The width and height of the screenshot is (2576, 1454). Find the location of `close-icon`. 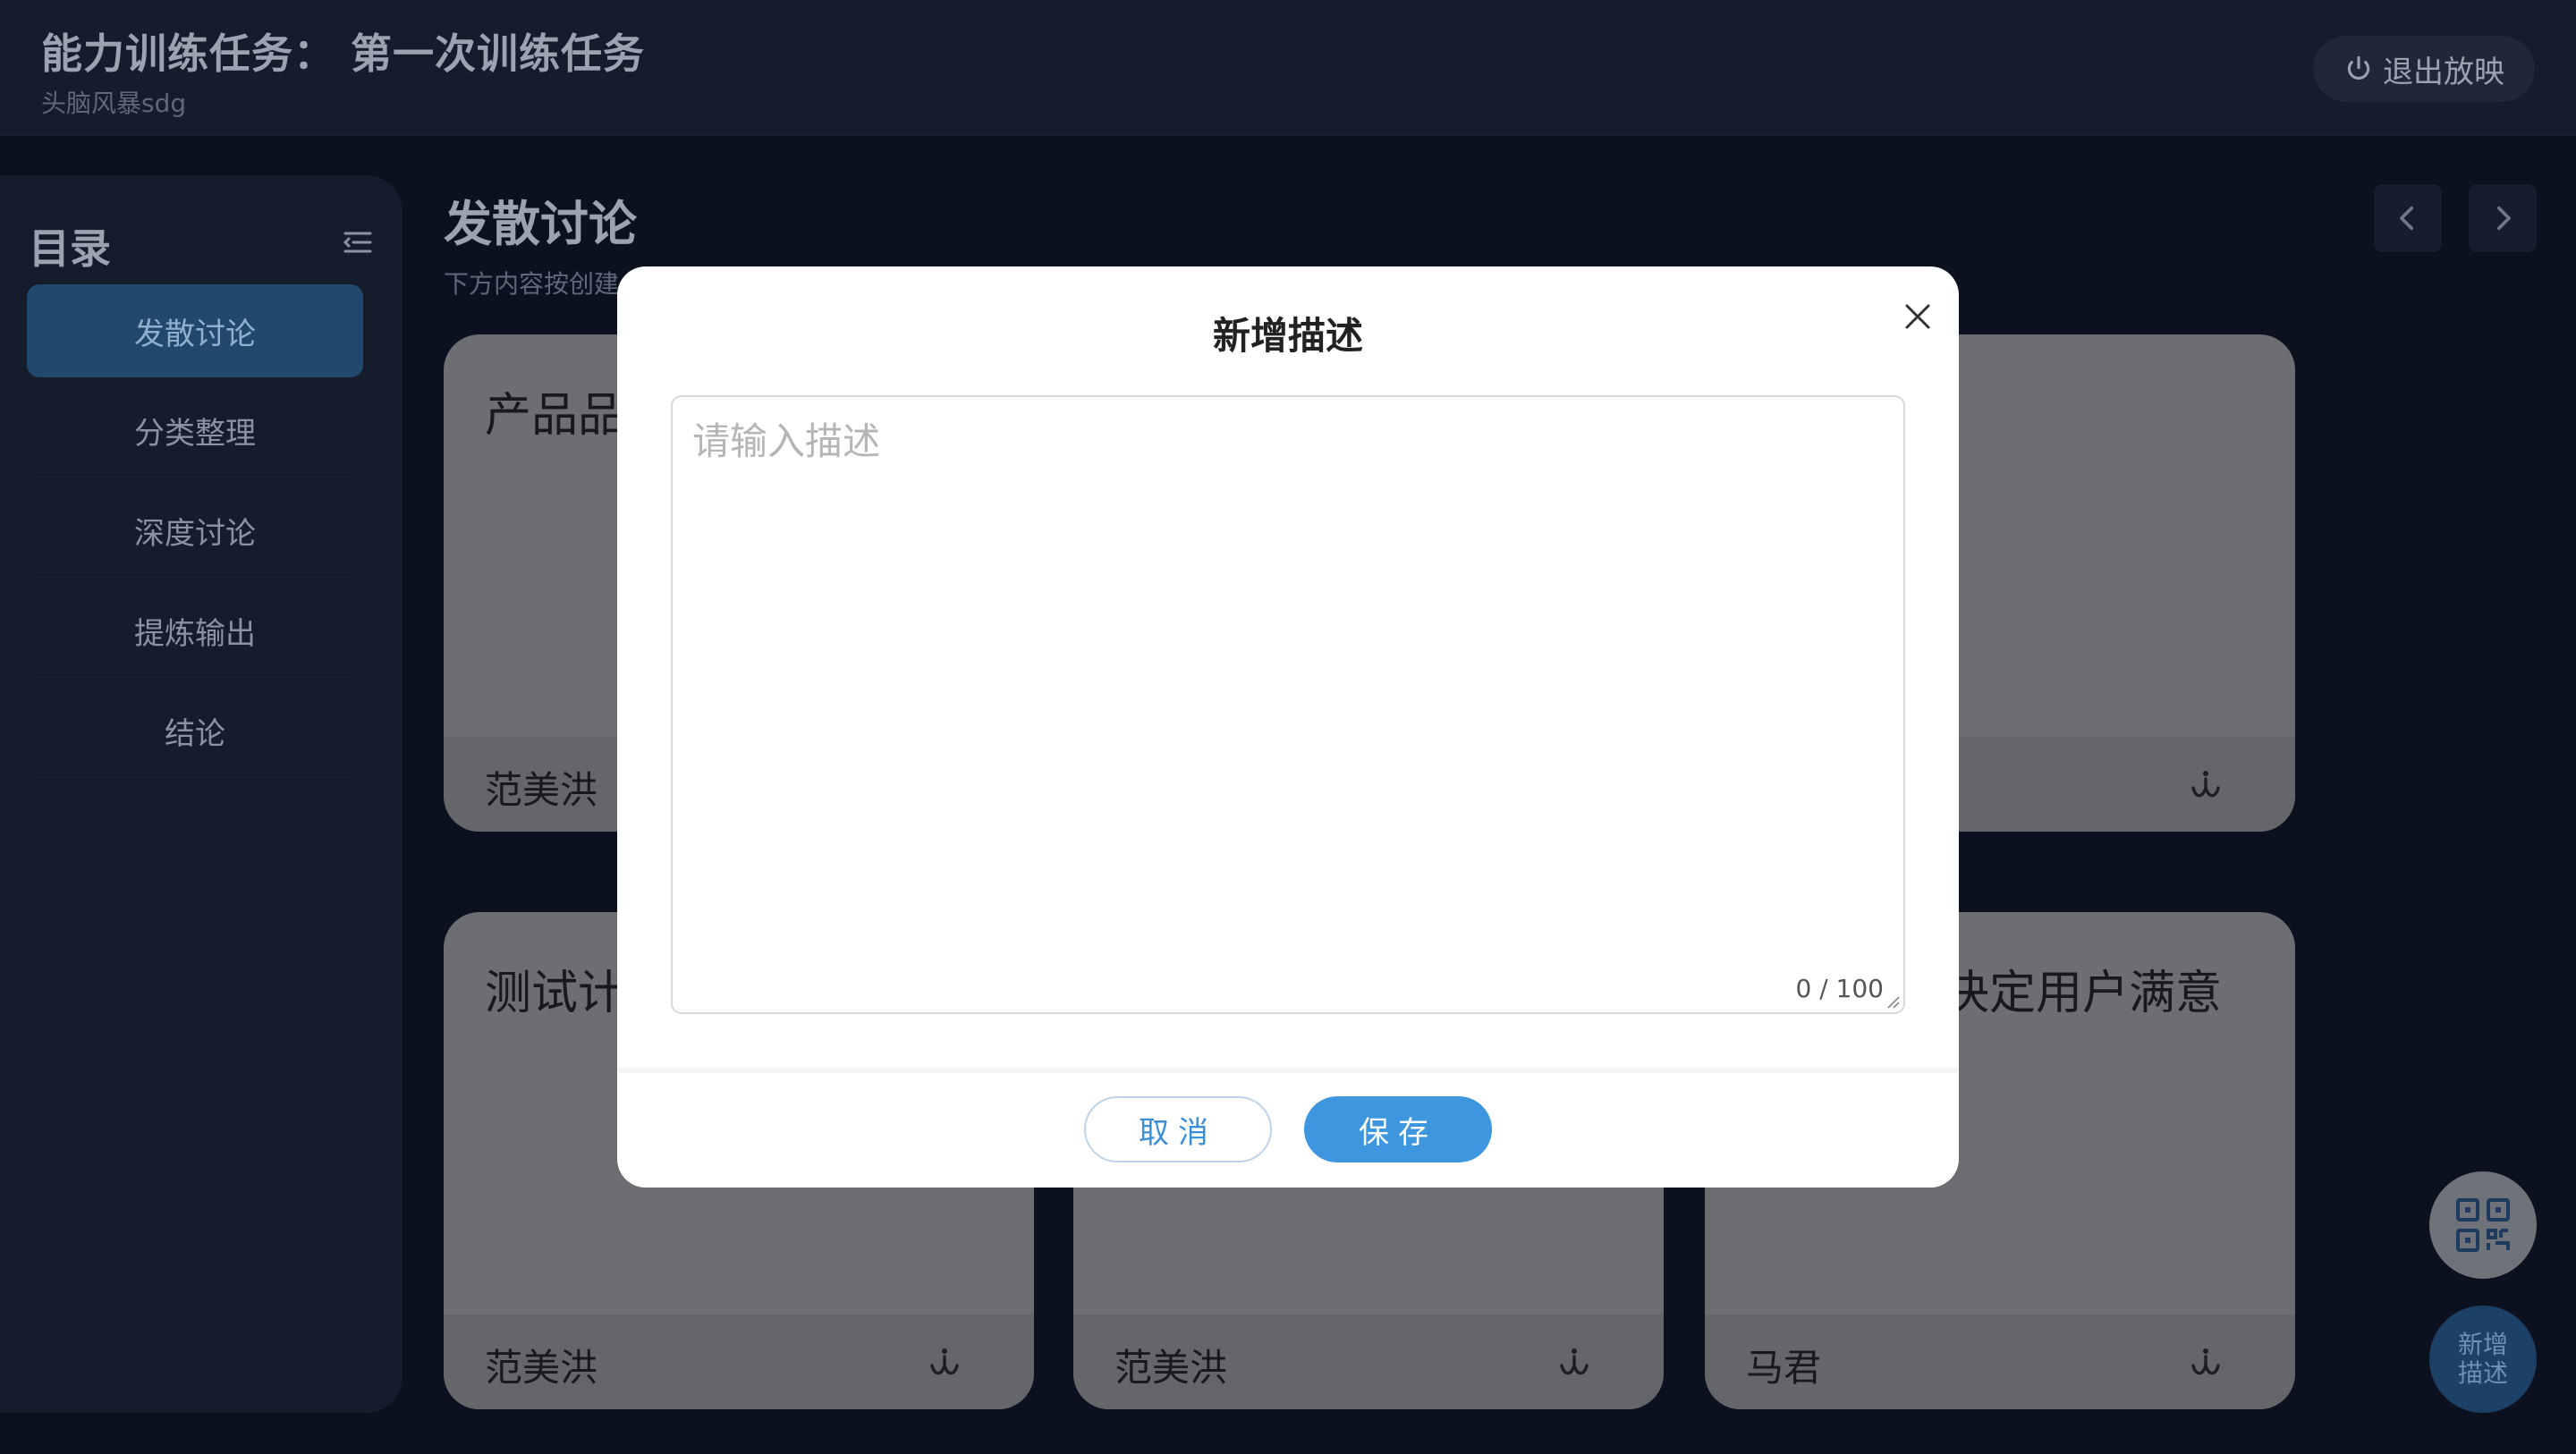

close-icon is located at coordinates (1917, 317).